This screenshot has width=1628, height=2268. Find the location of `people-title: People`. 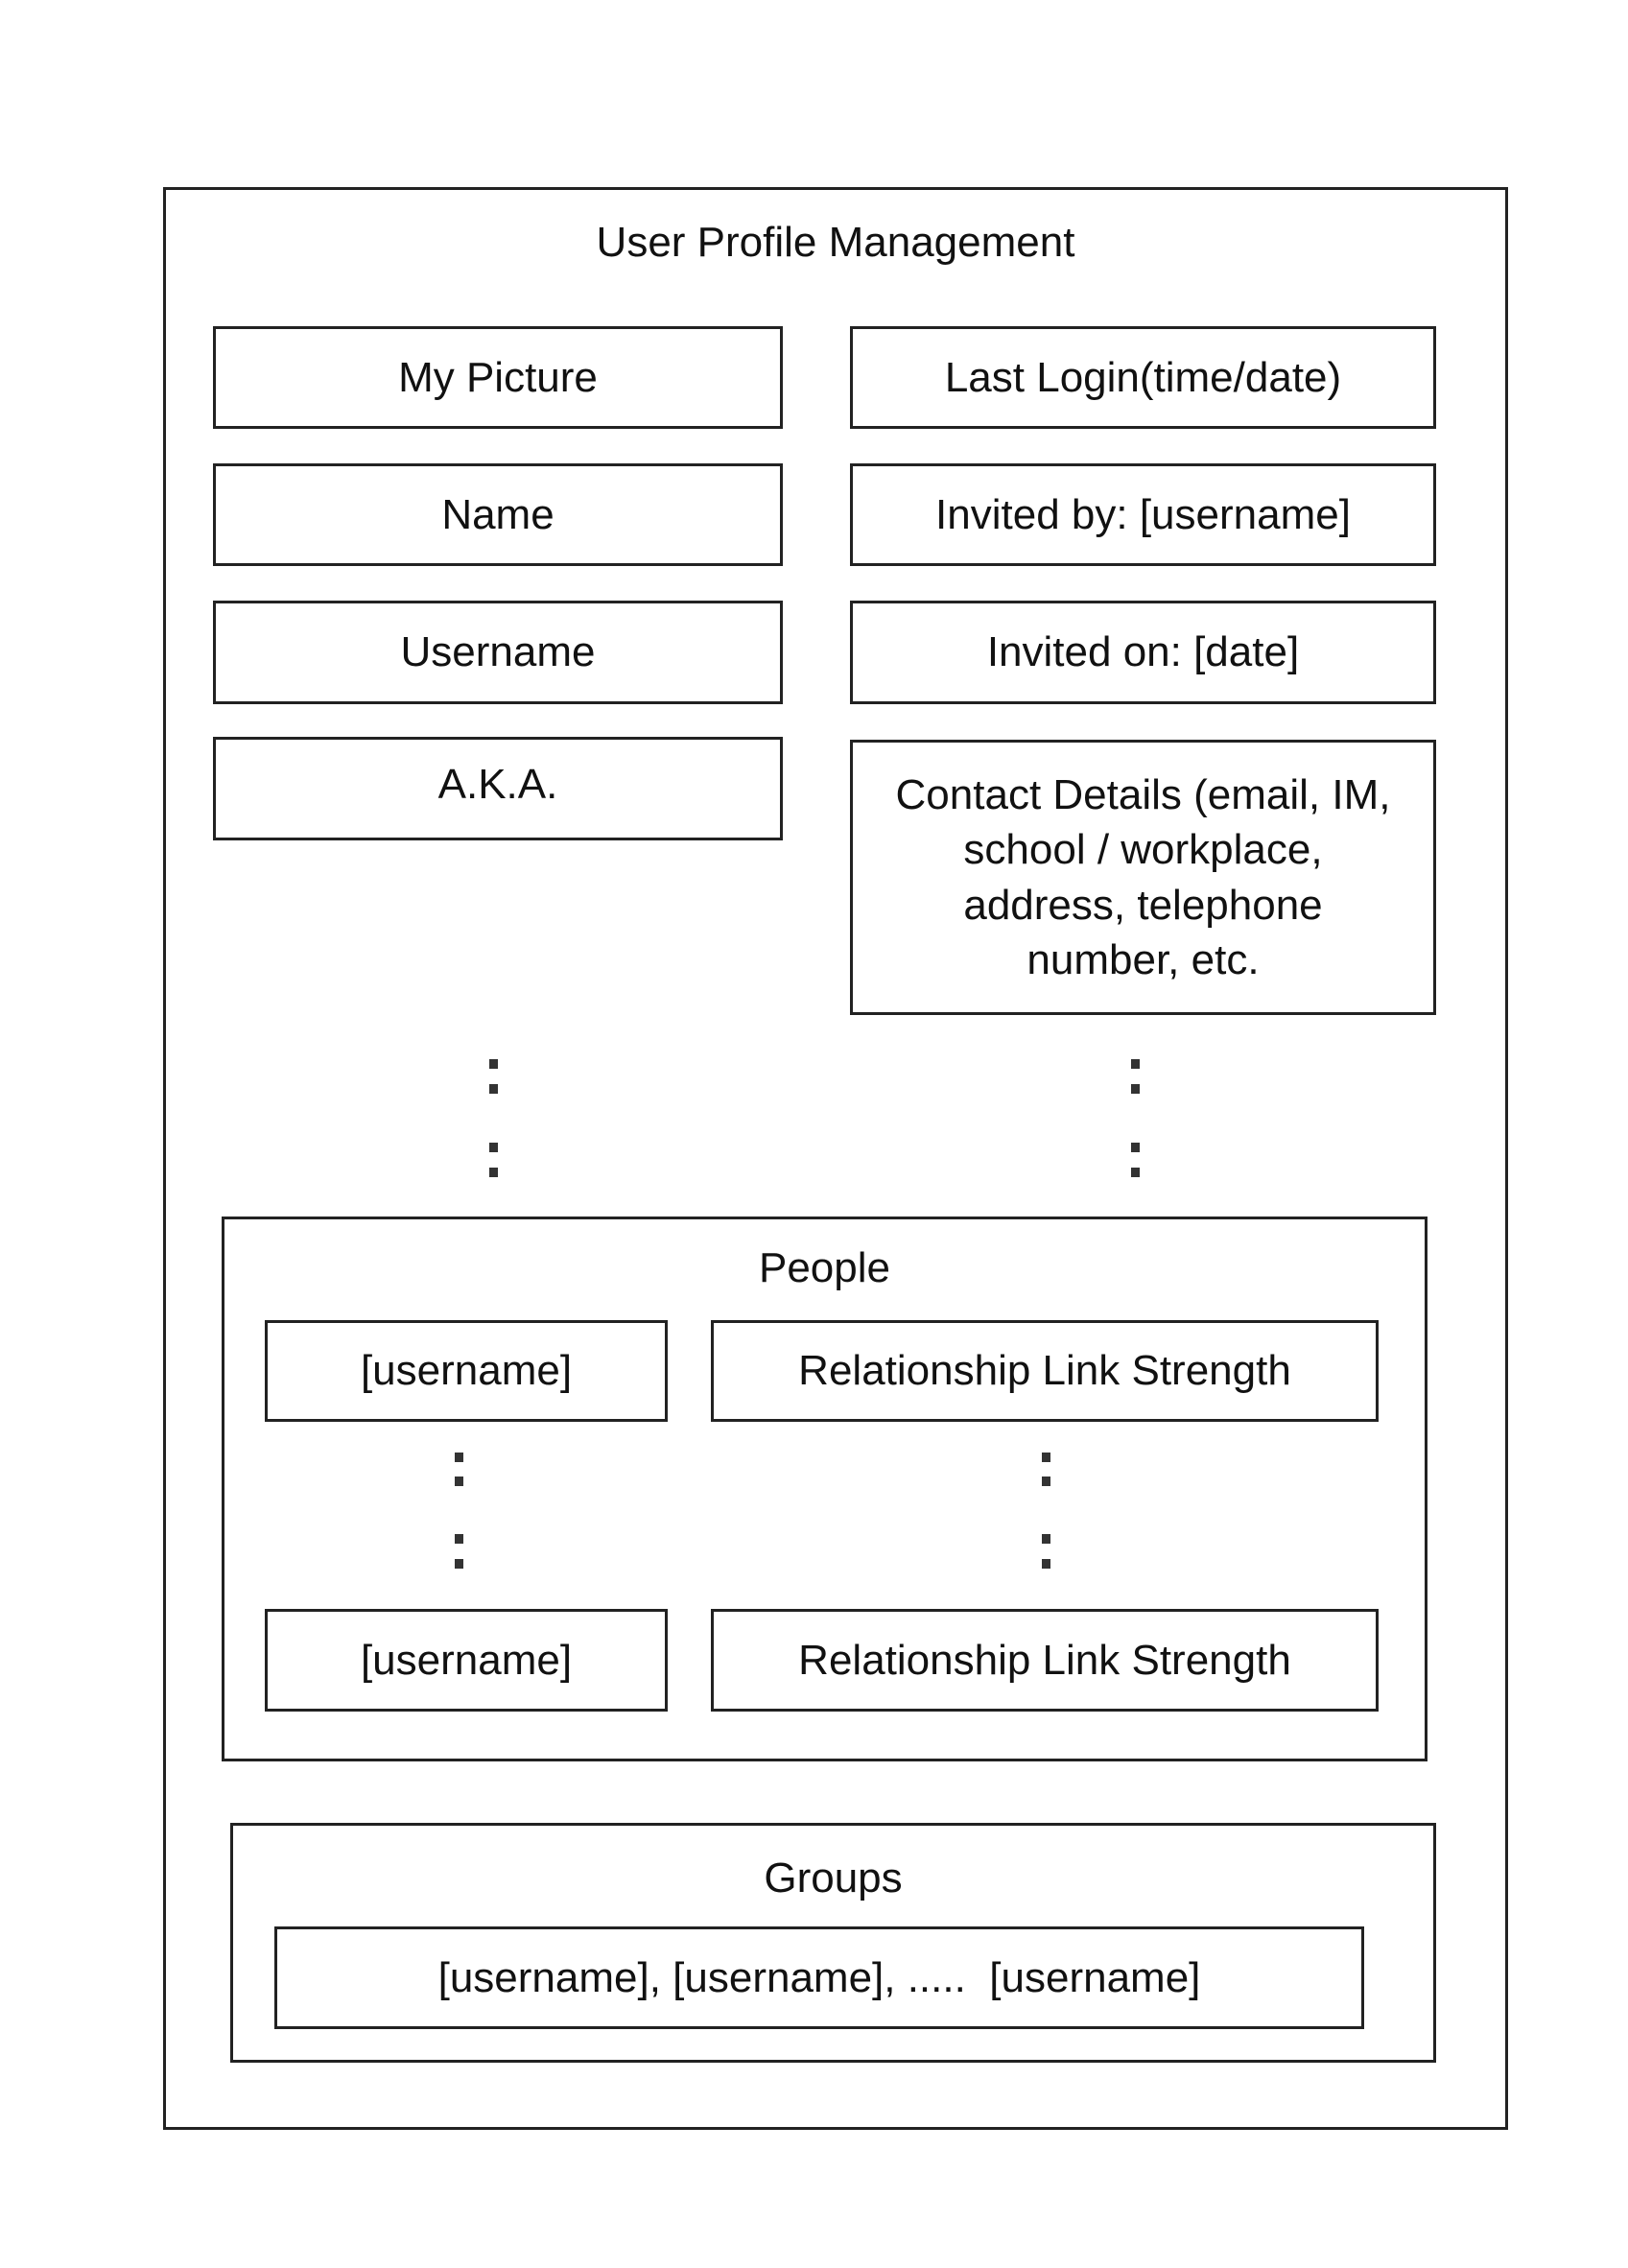

people-title: People is located at coordinates (824, 1267).